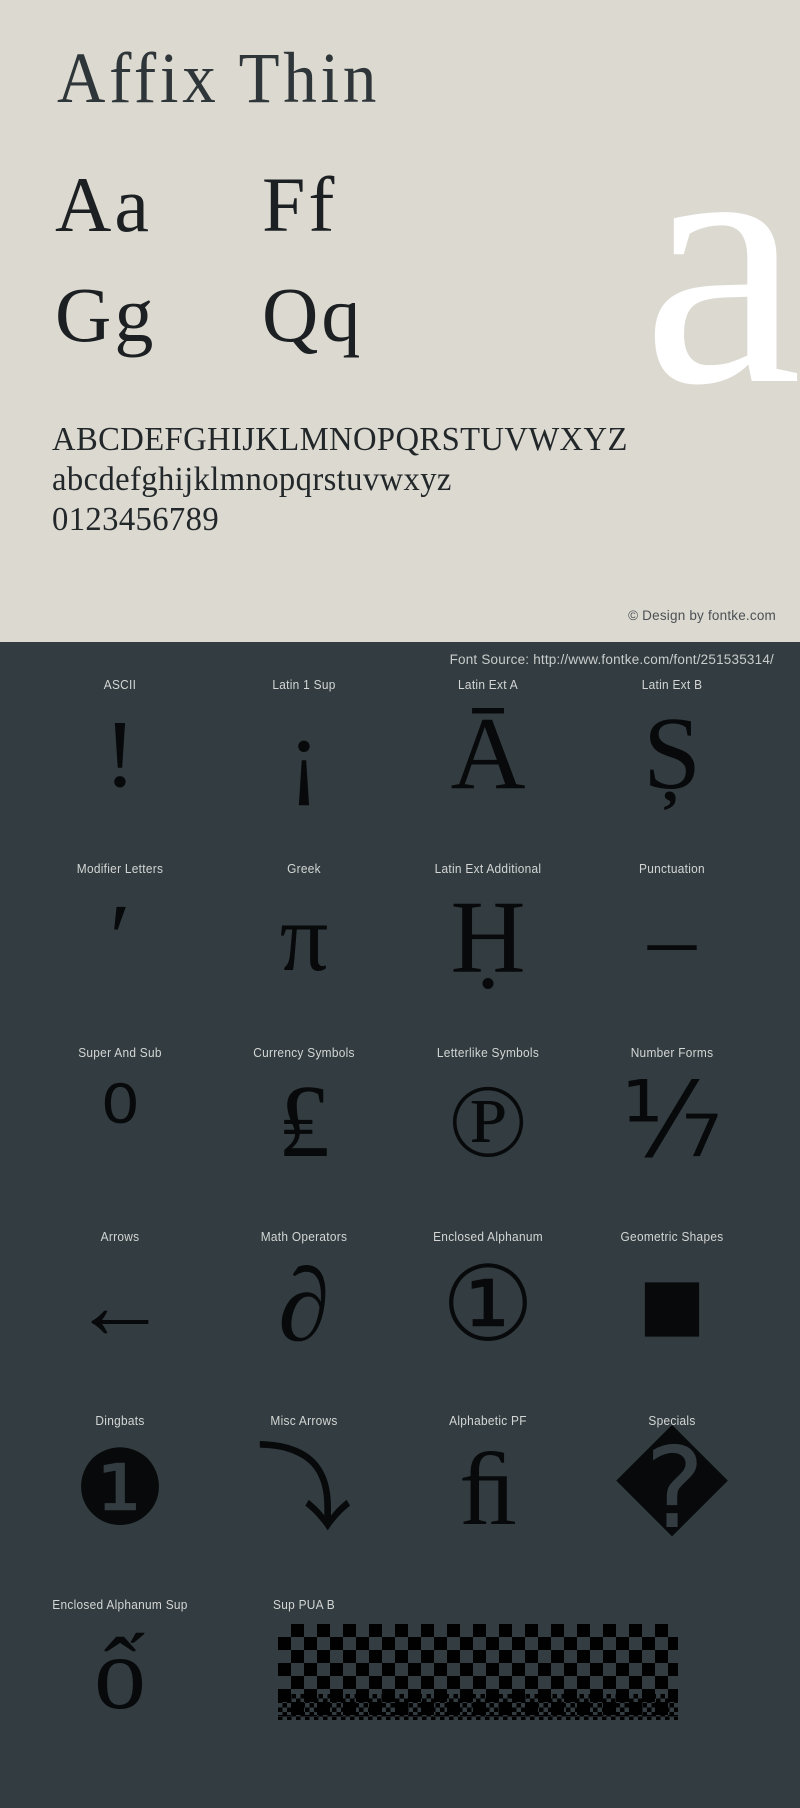  I want to click on block-label: Arrows, so click(120, 1237).